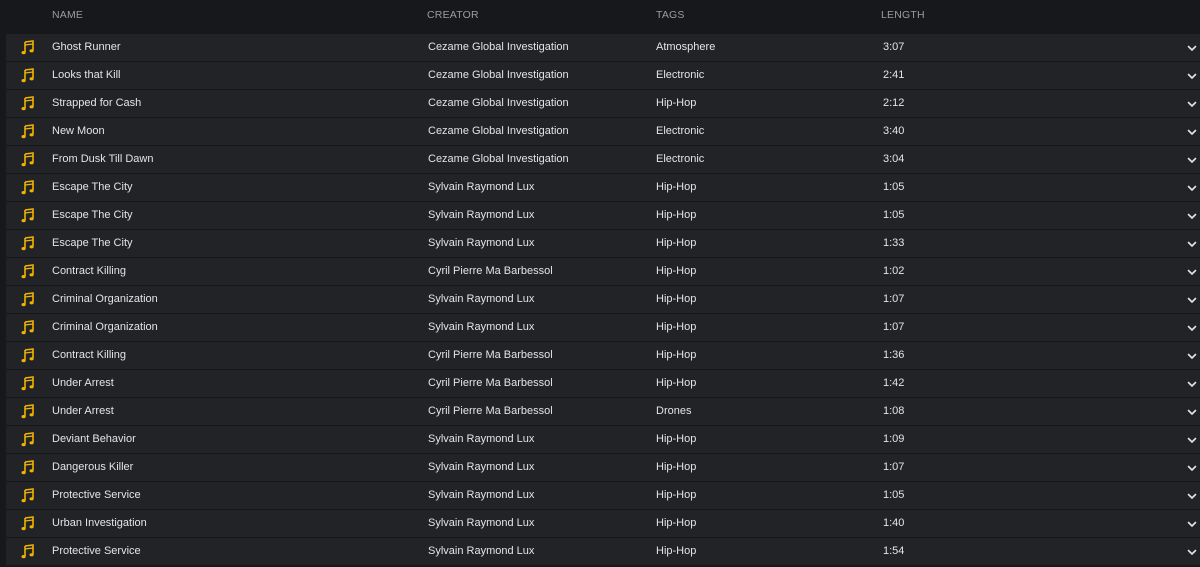 Image resolution: width=1200 pixels, height=567 pixels. What do you see at coordinates (103, 159) in the screenshot?
I see `track-name: From Dusk Till Dawn` at bounding box center [103, 159].